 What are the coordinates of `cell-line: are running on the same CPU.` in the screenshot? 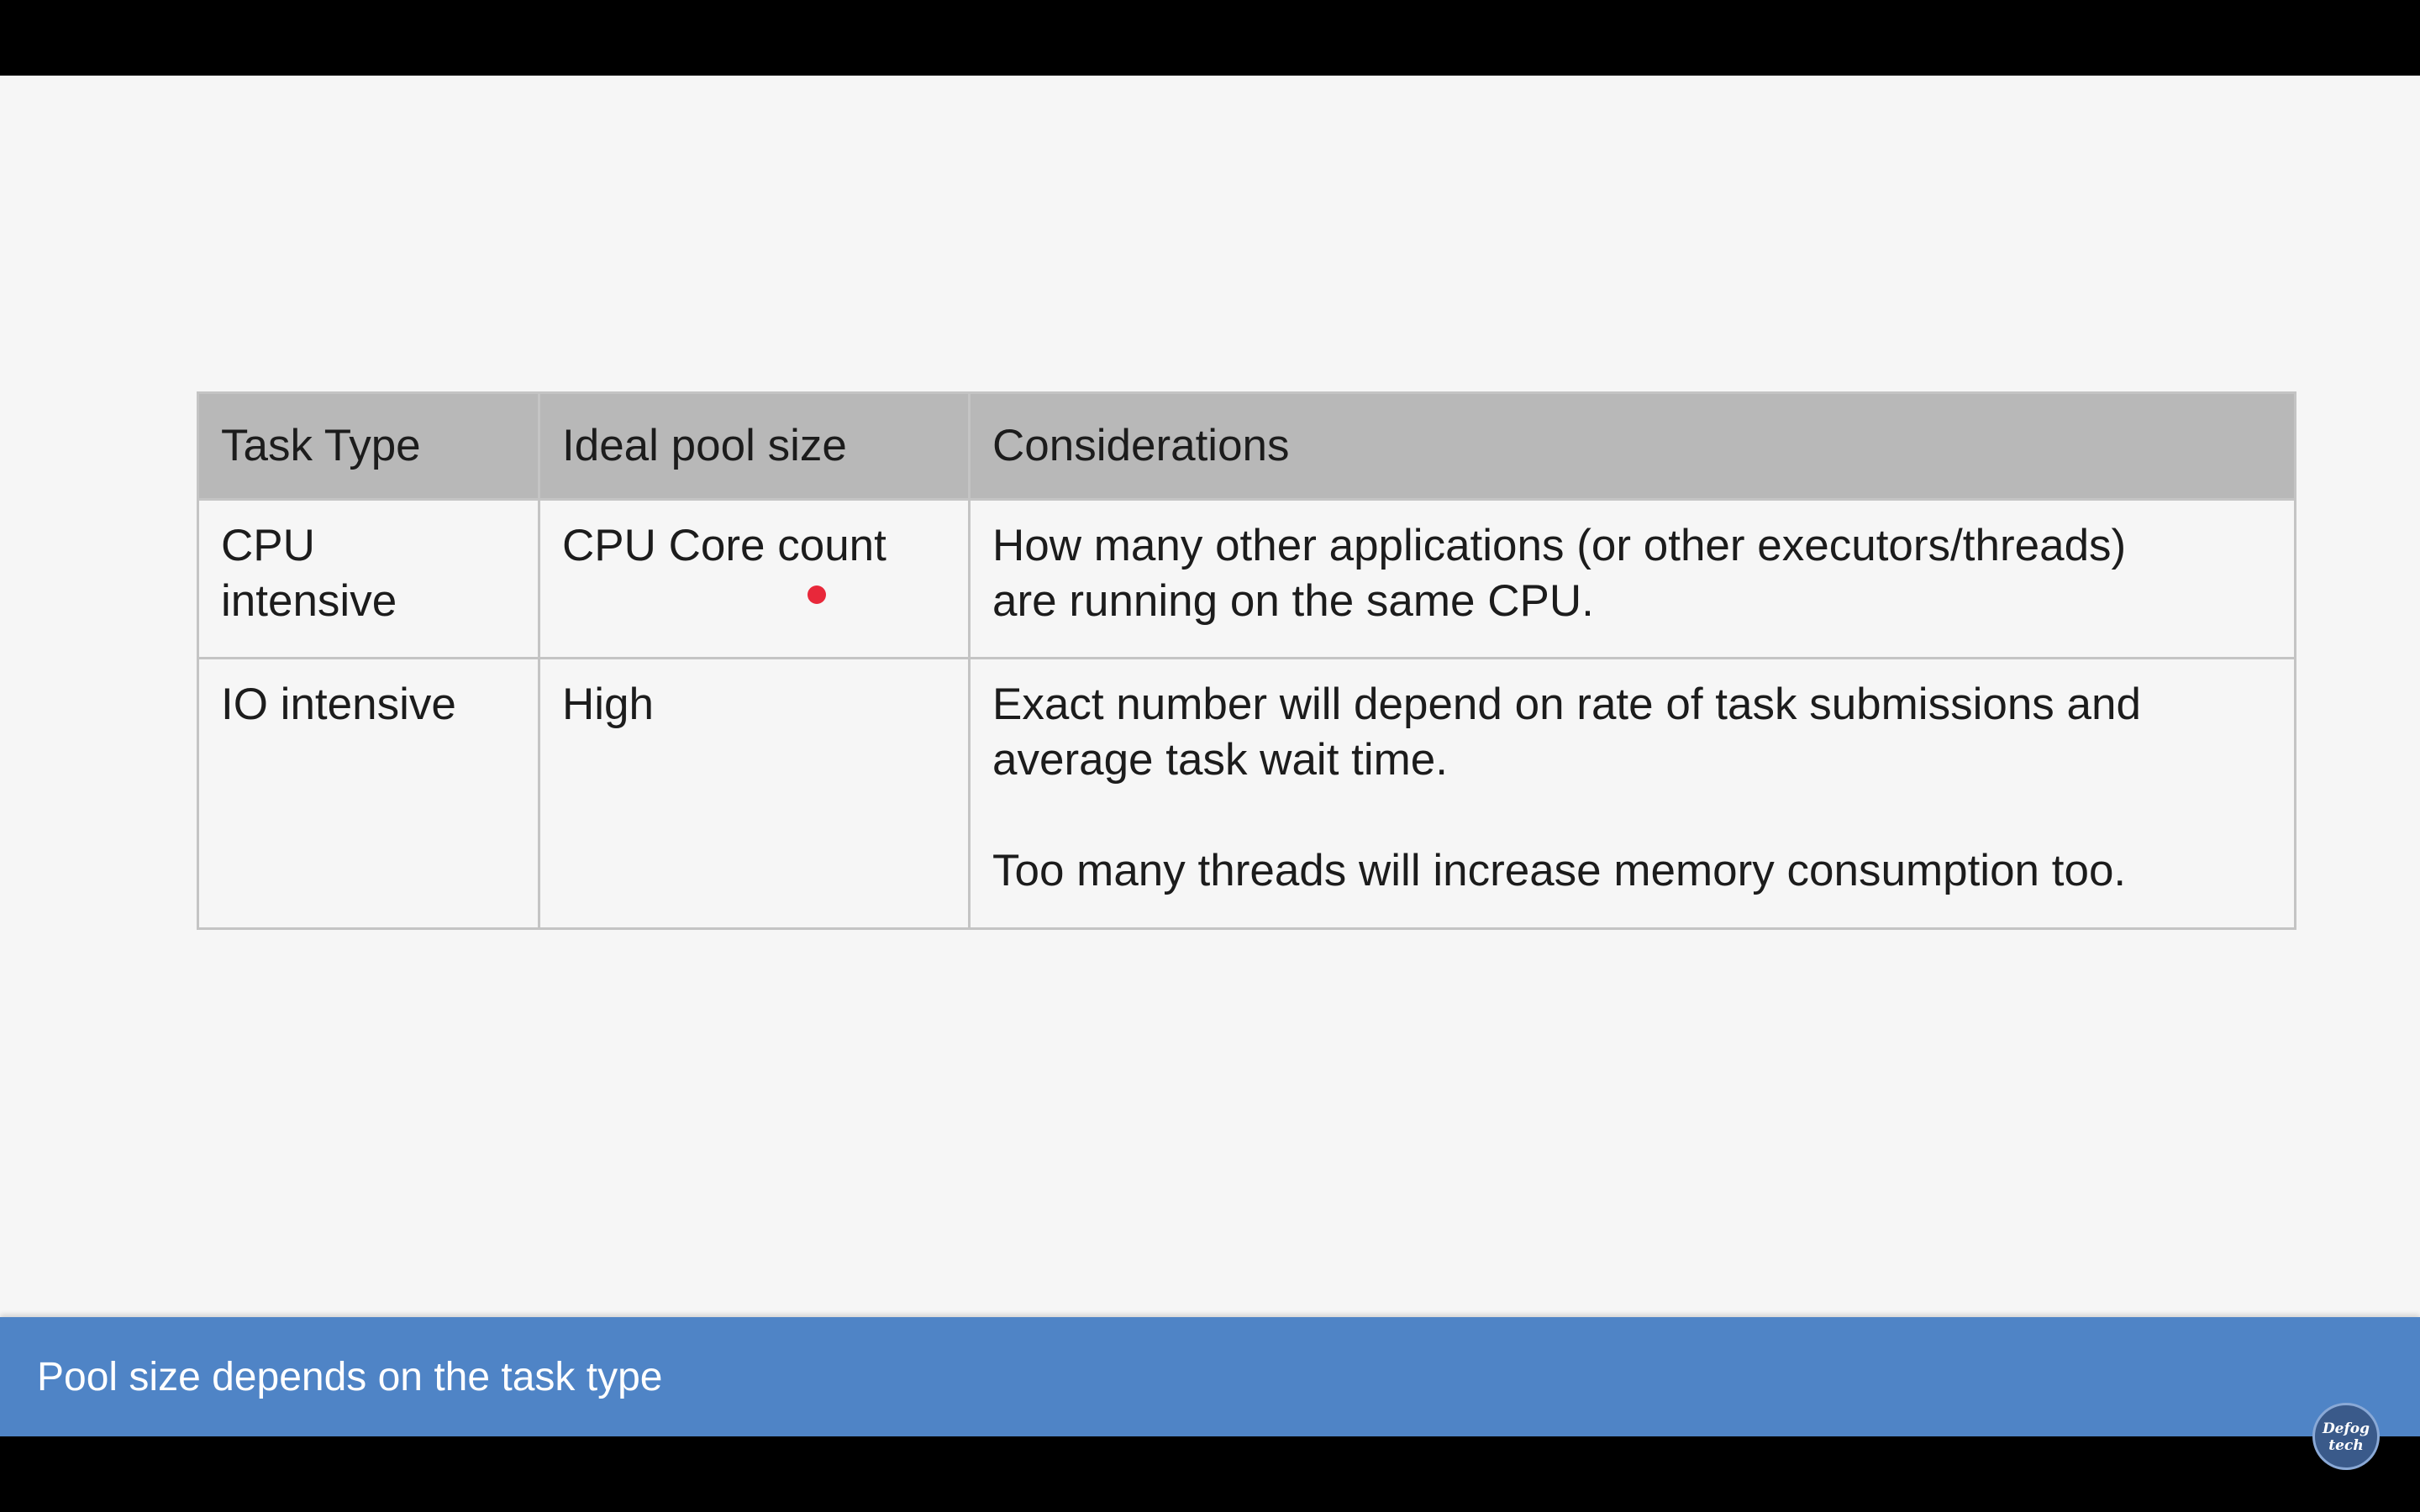 It's located at (1293, 601).